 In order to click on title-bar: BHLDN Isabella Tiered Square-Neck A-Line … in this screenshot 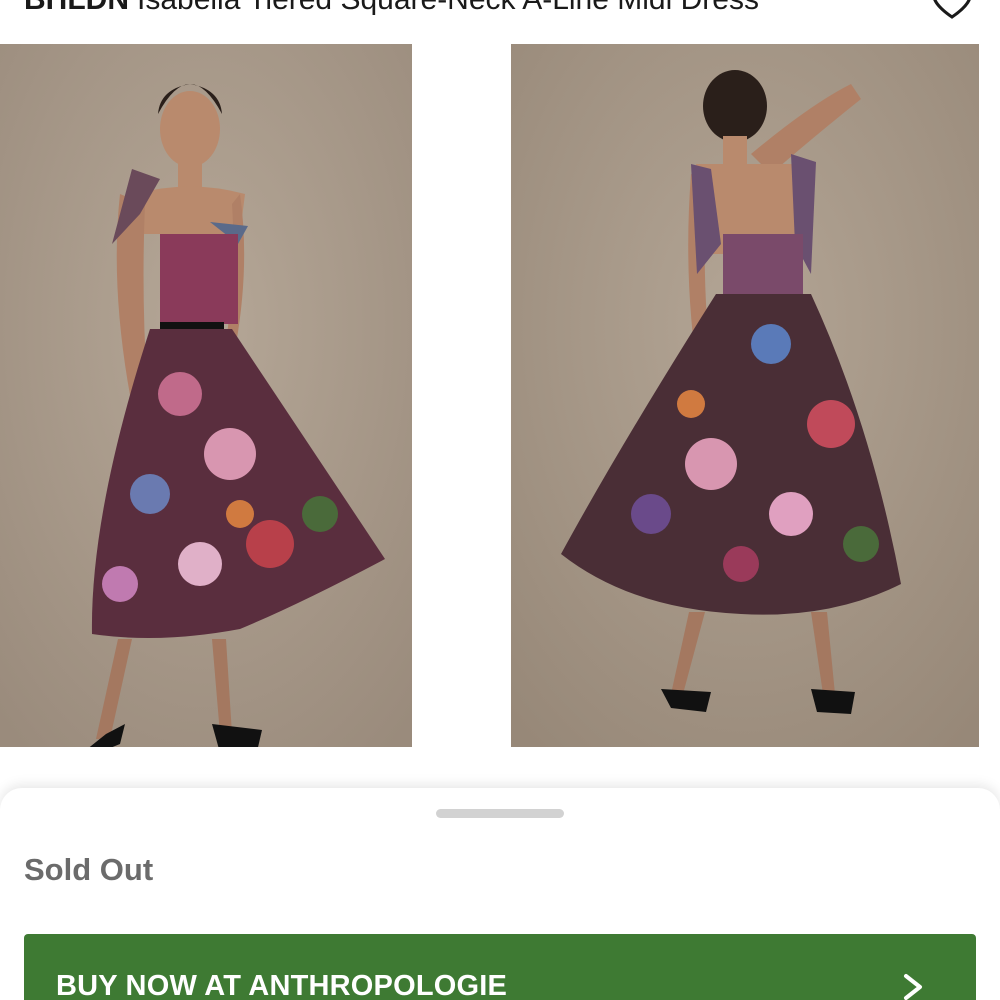, I will do `click(500, 11)`.